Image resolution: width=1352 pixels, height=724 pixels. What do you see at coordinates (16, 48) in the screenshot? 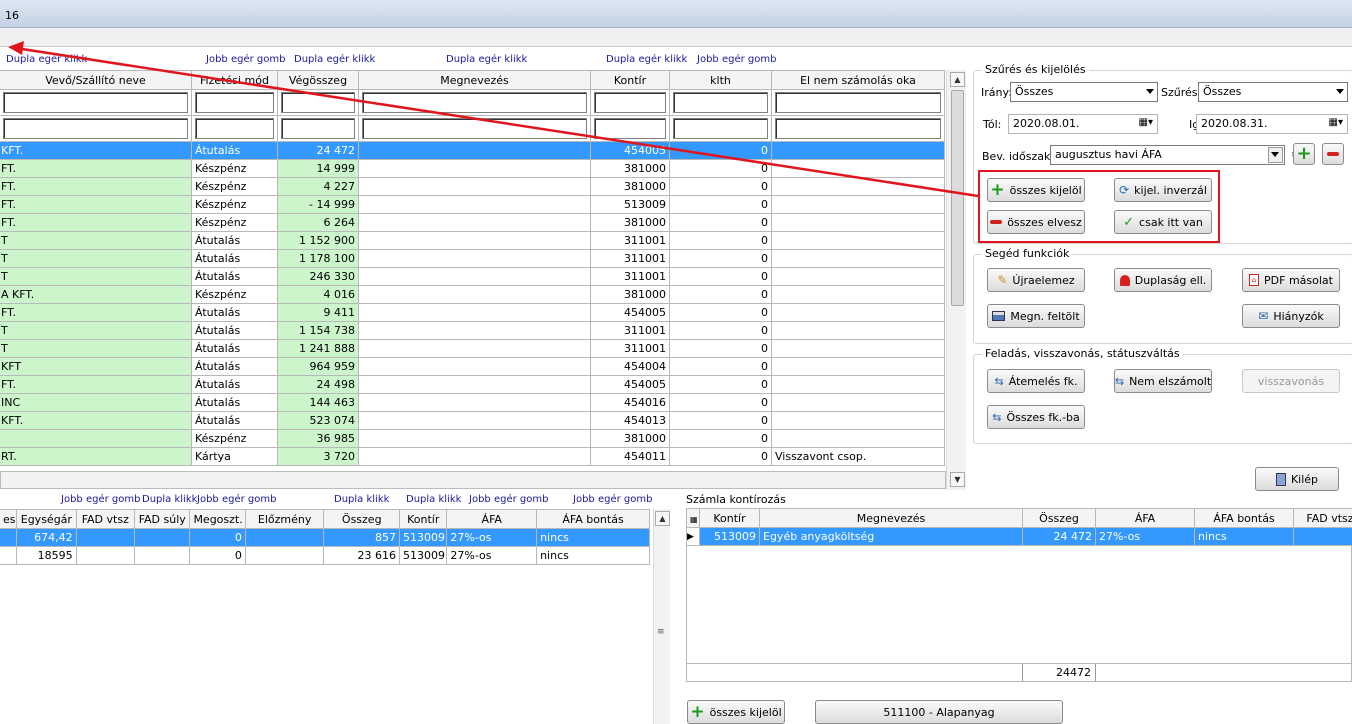
I see `arrow-head-icon` at bounding box center [16, 48].